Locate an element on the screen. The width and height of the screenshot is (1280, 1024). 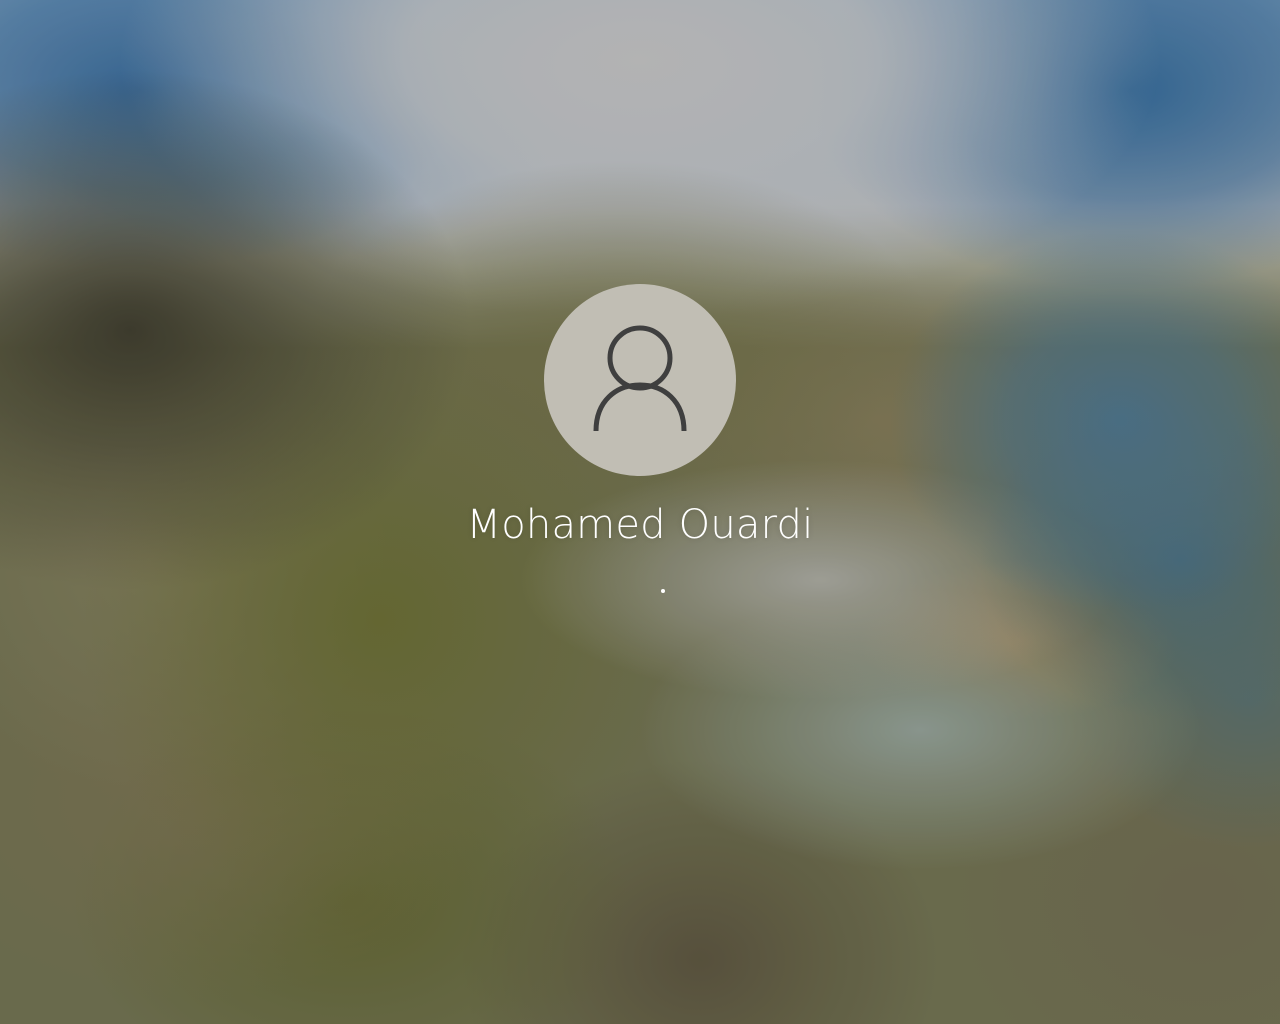
user-display-name: Mohamed Ouardi is located at coordinates (640, 525).